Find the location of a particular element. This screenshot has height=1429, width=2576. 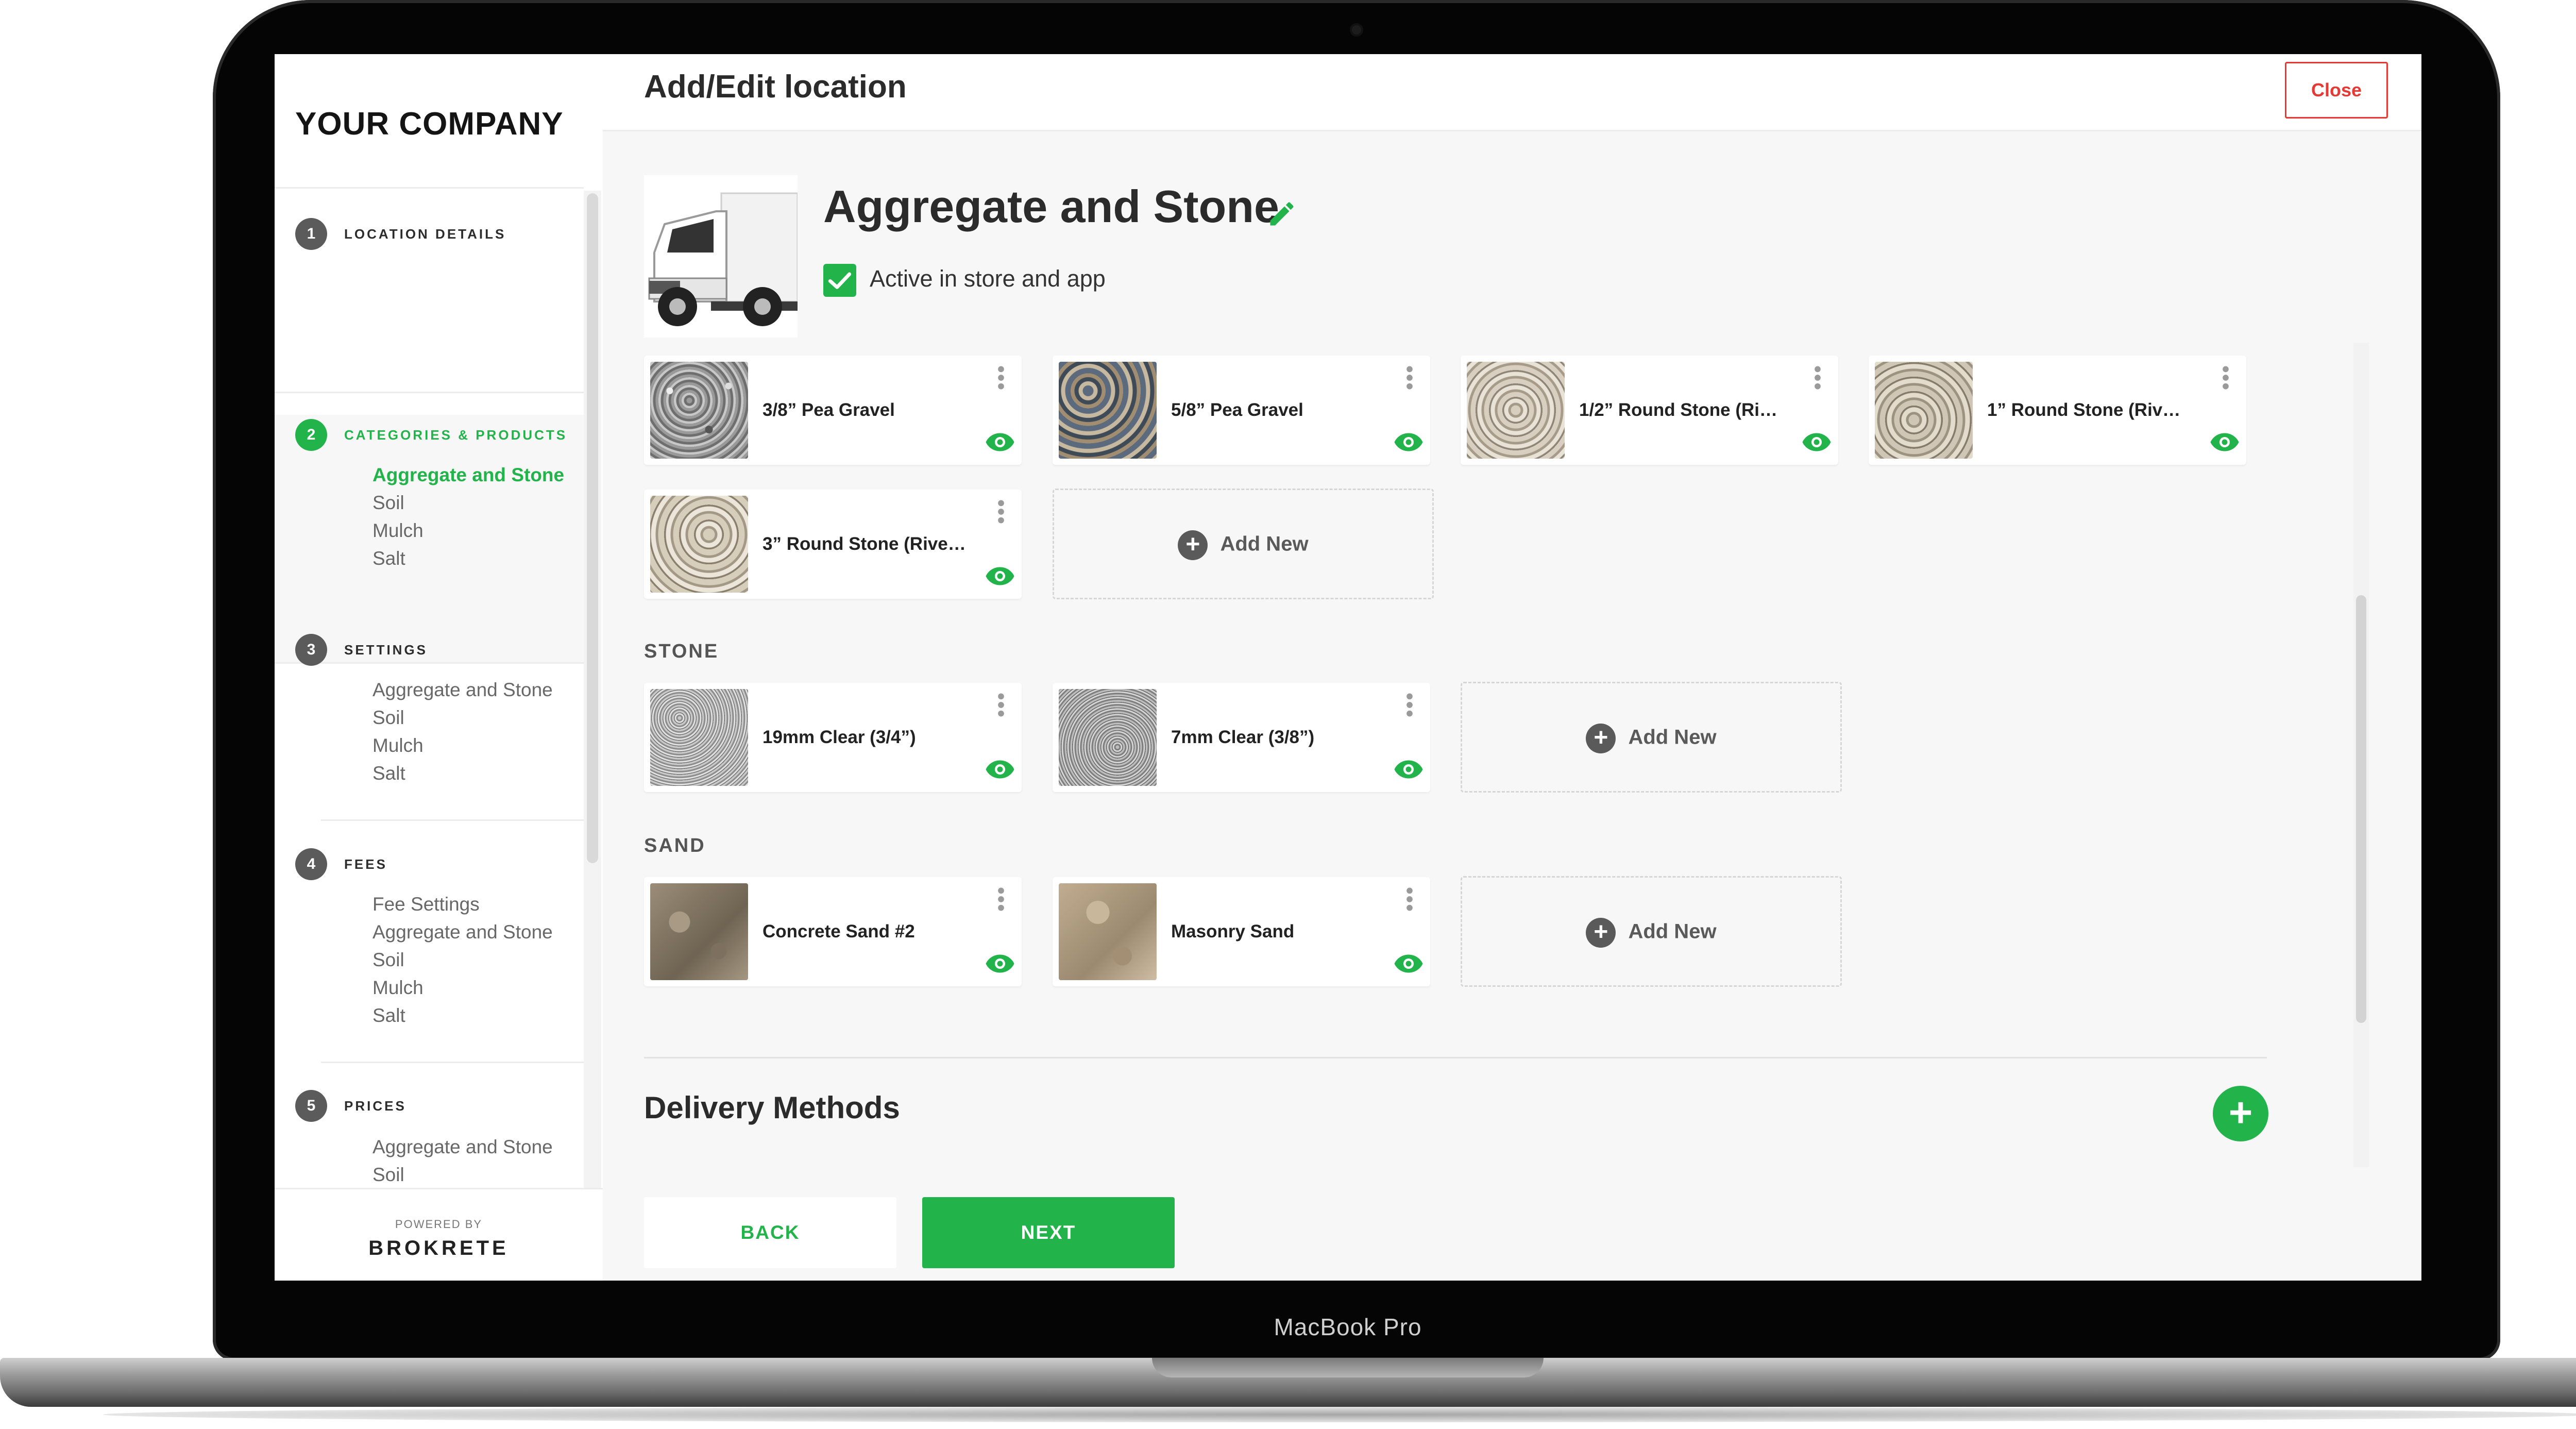

back-button: BACK is located at coordinates (770, 1232).